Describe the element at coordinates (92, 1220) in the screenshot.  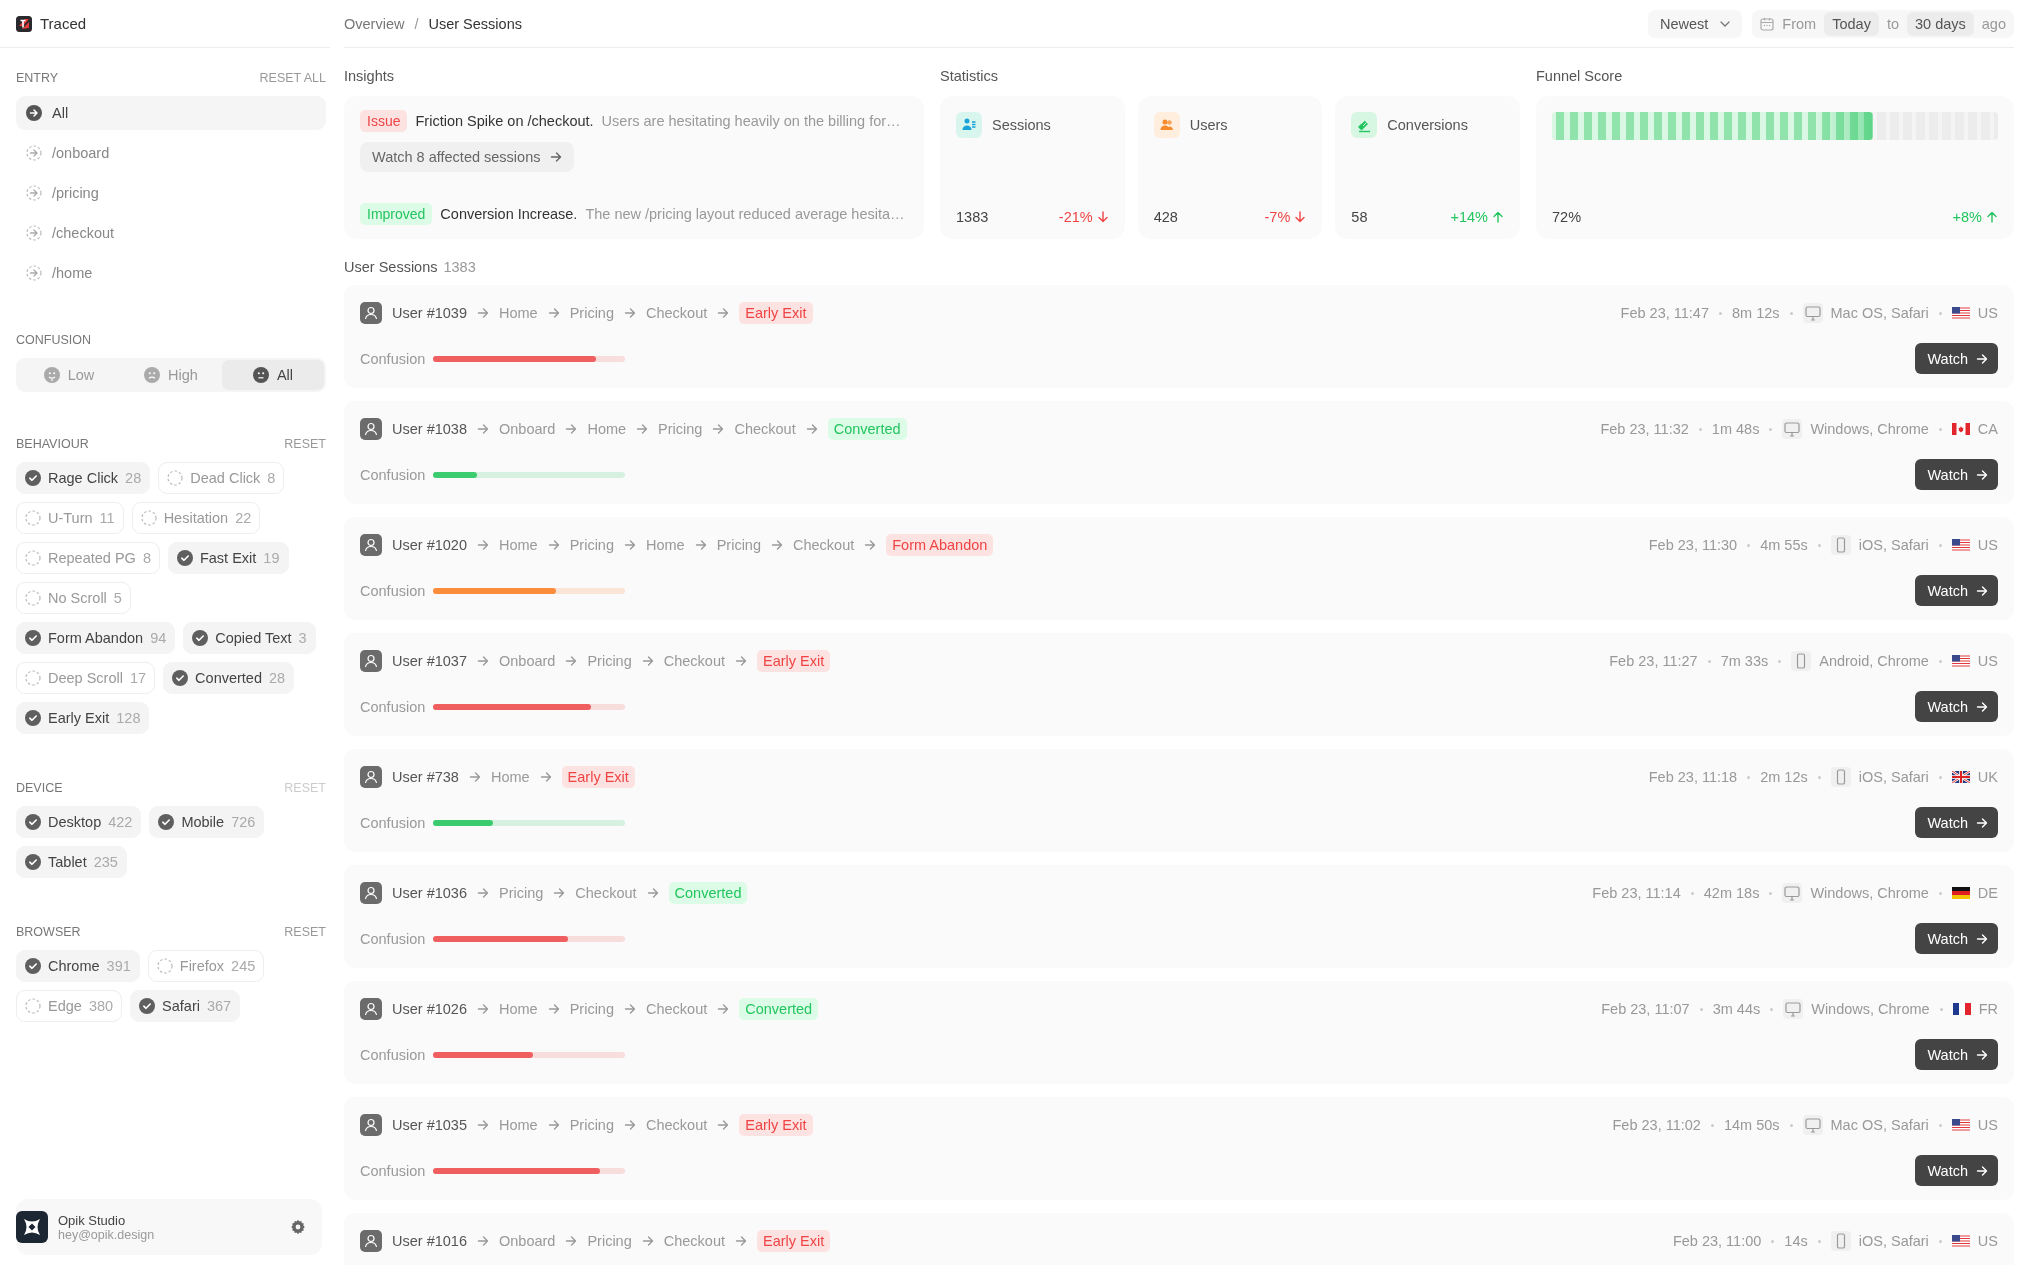
I see `account-name: Opik Studio` at that location.